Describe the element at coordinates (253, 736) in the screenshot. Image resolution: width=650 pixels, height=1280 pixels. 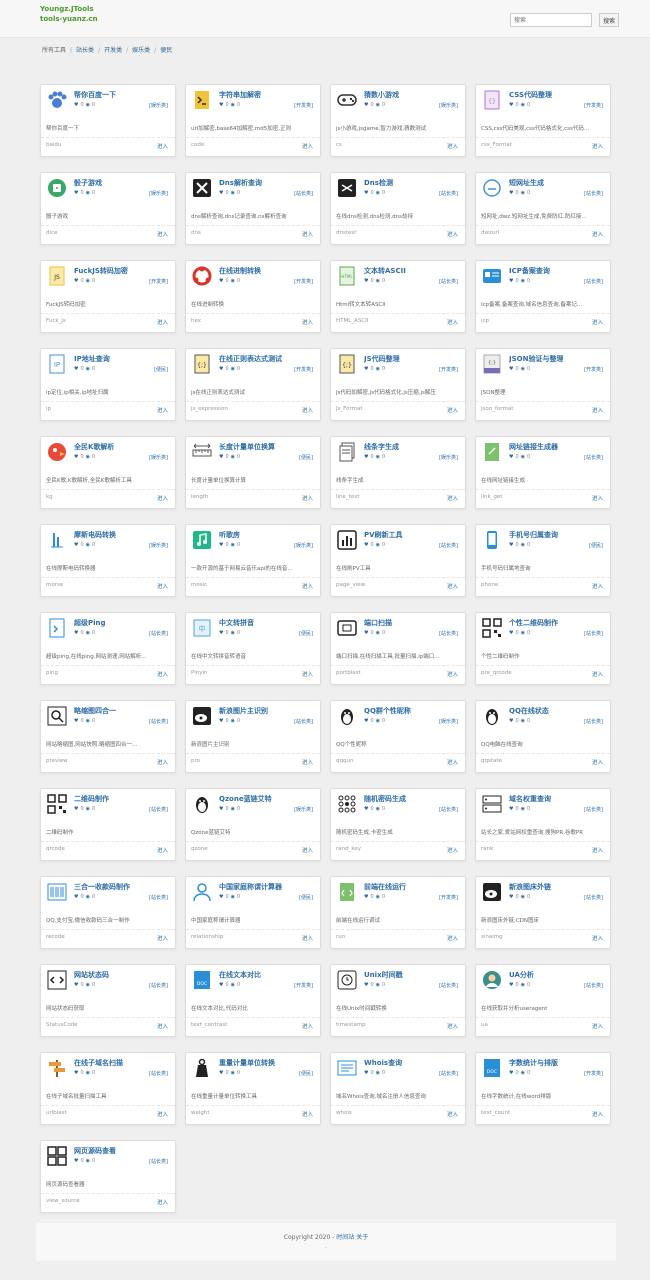
I see `tool-card: 新浪图片主识别 ♥ 0 ◉ 0 [站长类] 新浪图片主识别 pro 进入` at that location.